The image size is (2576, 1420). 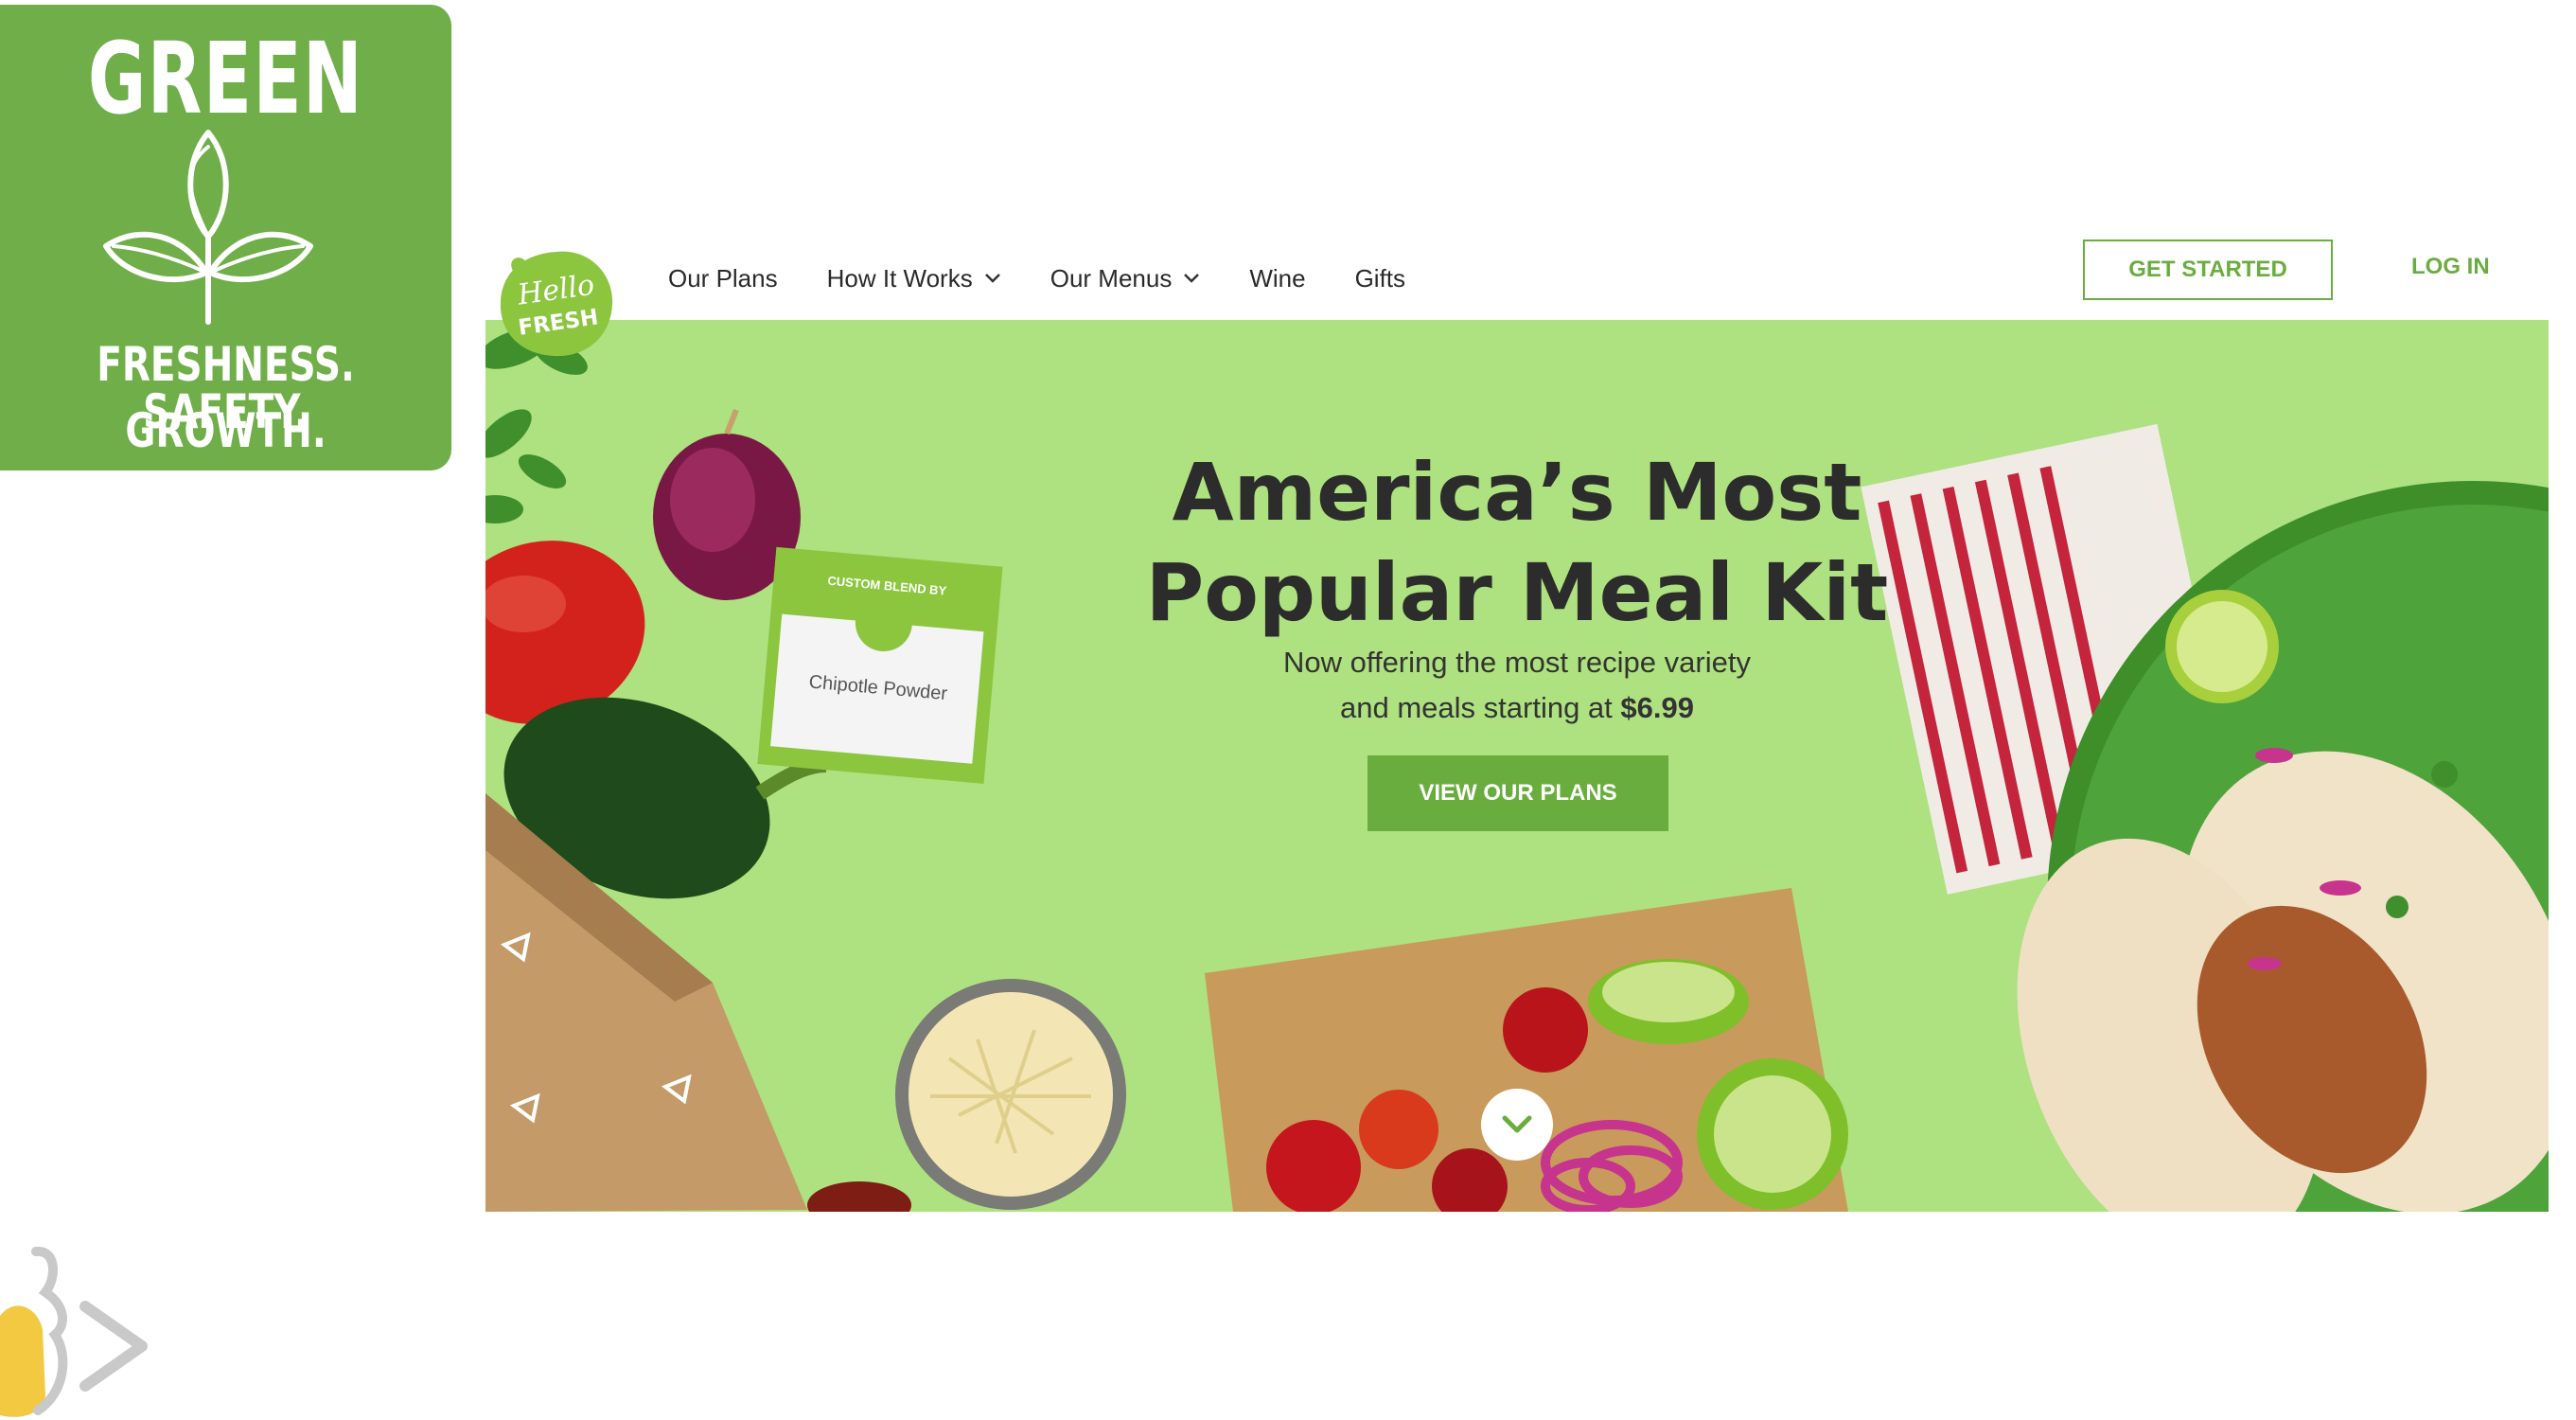 What do you see at coordinates (74, 1332) in the screenshot?
I see `brand-mark-icon` at bounding box center [74, 1332].